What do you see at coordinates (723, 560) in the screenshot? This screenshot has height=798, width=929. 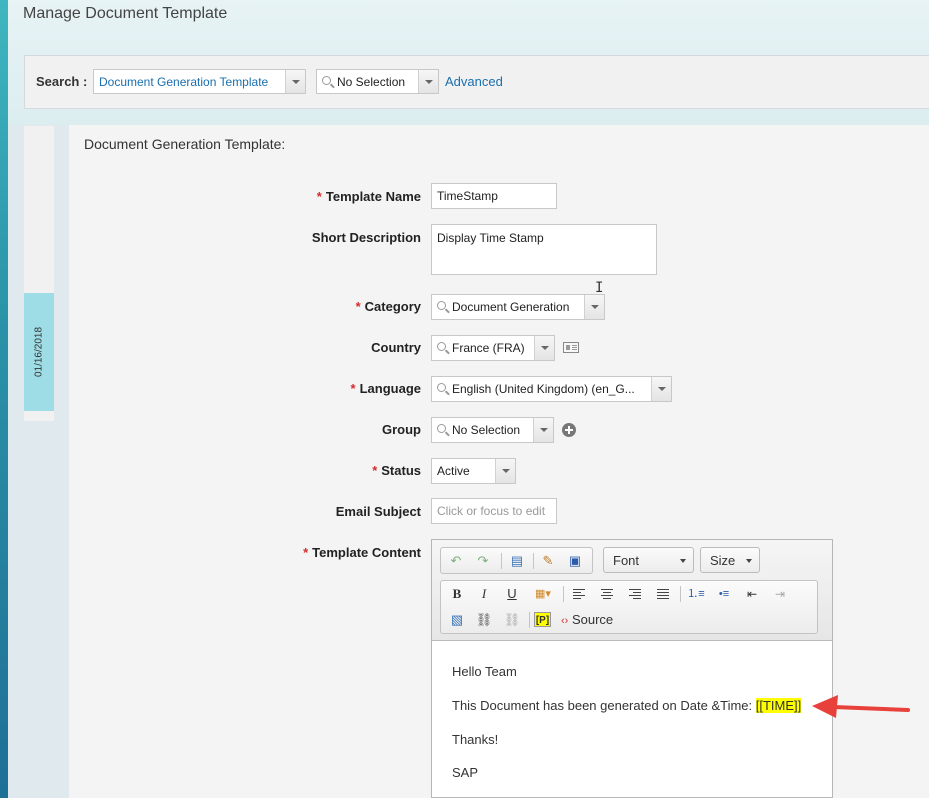 I see `size-dropdown-label: Size` at bounding box center [723, 560].